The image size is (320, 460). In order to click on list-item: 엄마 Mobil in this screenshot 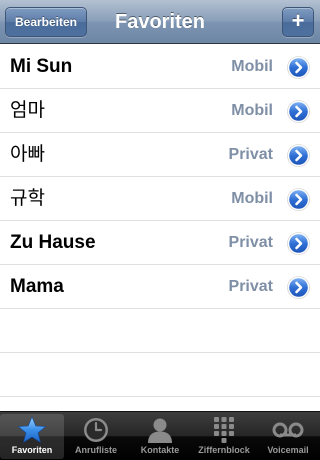, I will do `click(160, 111)`.